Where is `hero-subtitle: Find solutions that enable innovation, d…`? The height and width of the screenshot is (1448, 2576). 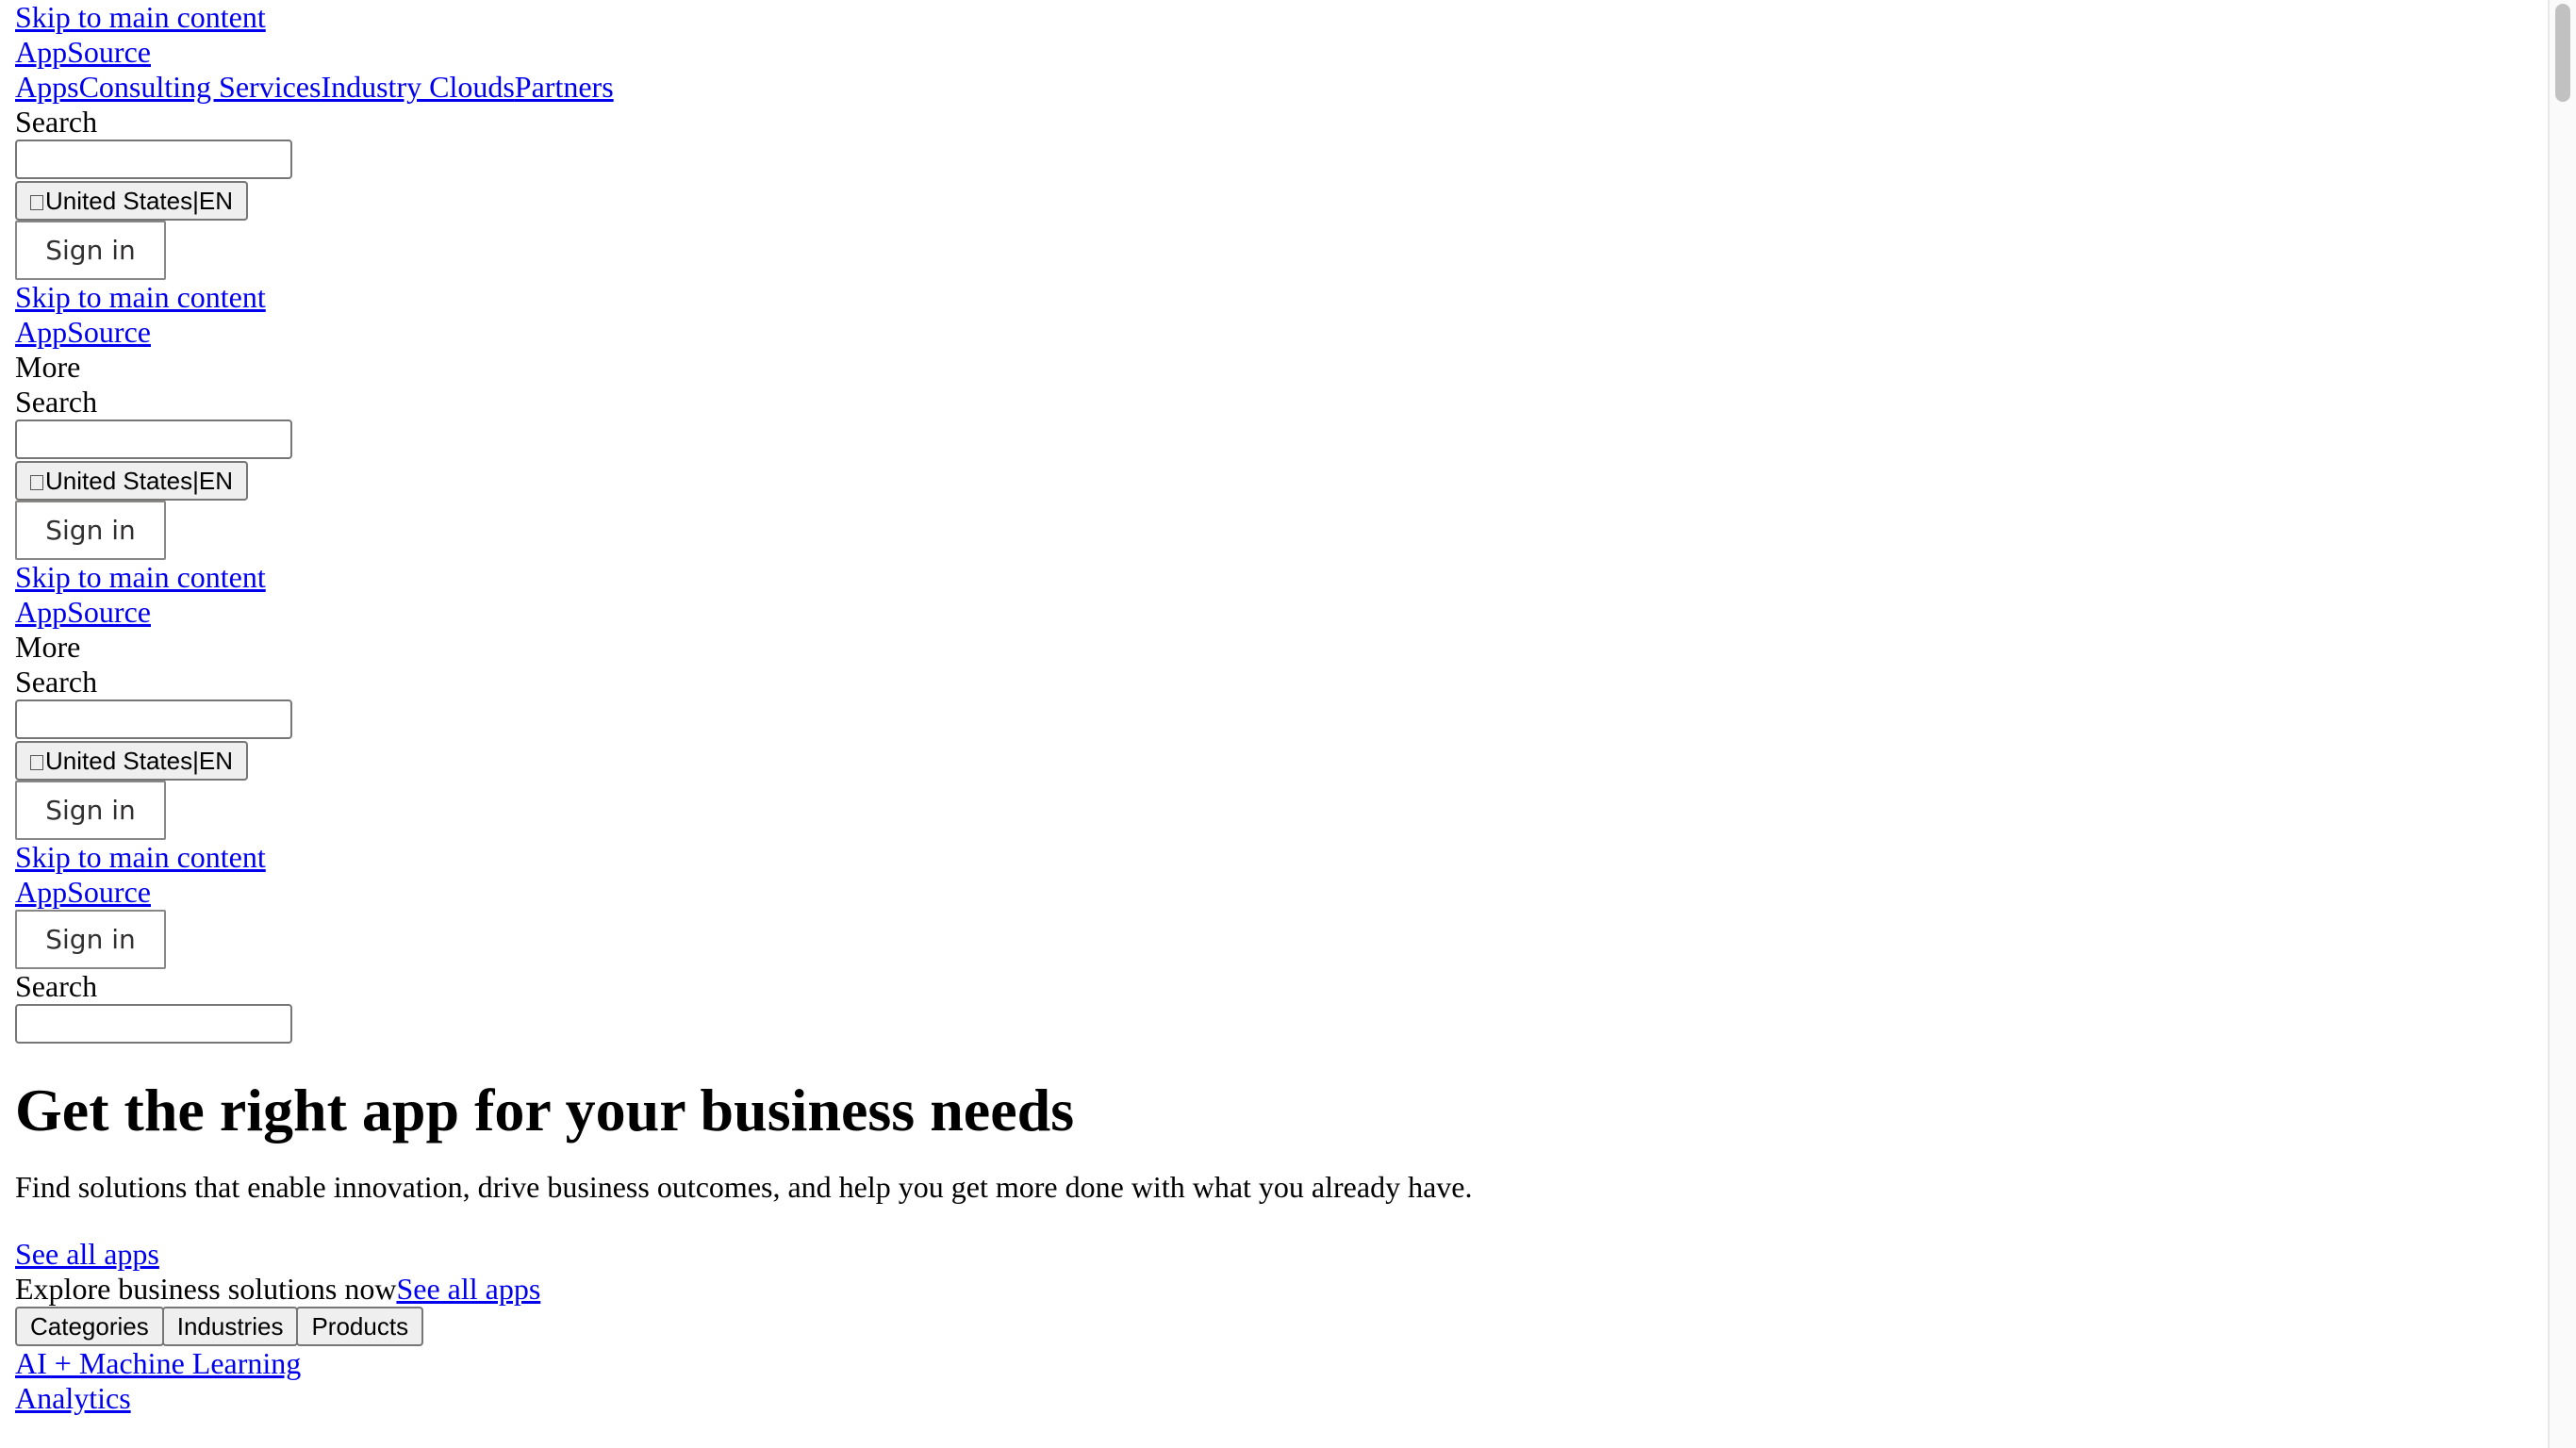
hero-subtitle: Find solutions that enable innovation, d… is located at coordinates (744, 1187).